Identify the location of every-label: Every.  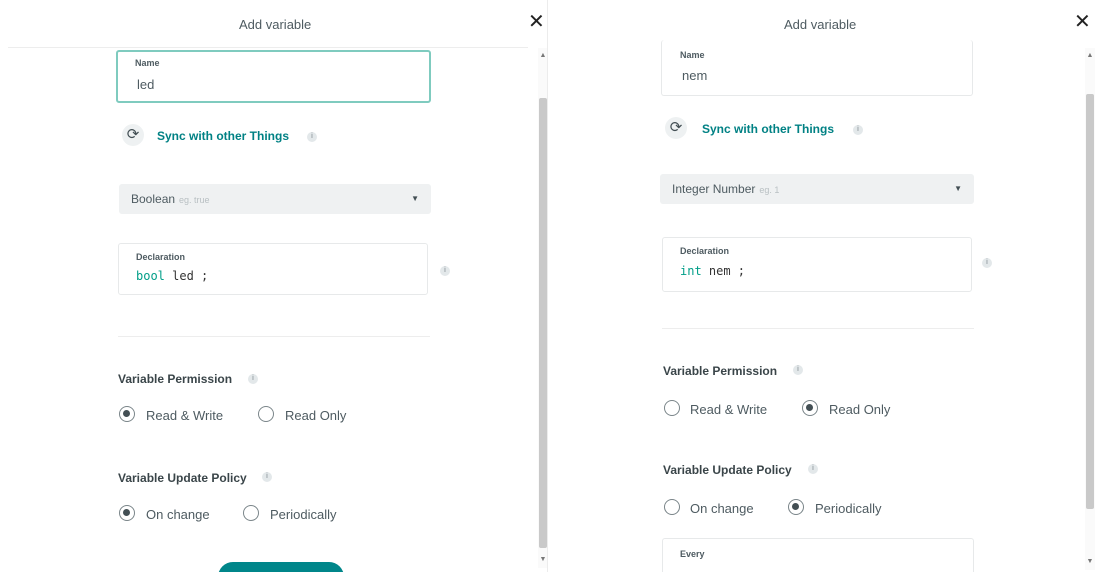
(692, 554).